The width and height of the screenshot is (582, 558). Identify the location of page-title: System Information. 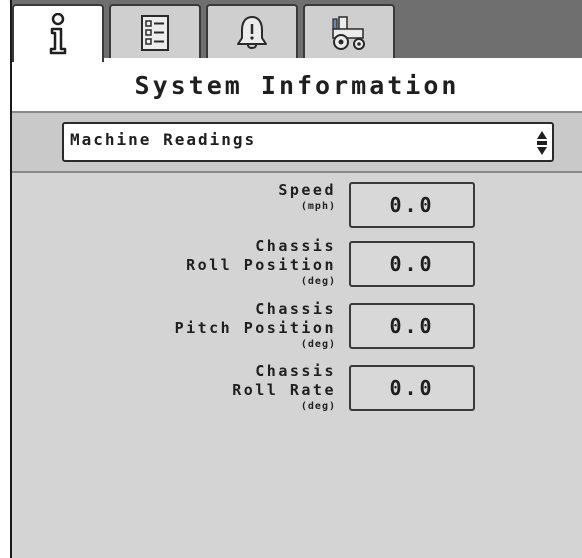
(297, 85).